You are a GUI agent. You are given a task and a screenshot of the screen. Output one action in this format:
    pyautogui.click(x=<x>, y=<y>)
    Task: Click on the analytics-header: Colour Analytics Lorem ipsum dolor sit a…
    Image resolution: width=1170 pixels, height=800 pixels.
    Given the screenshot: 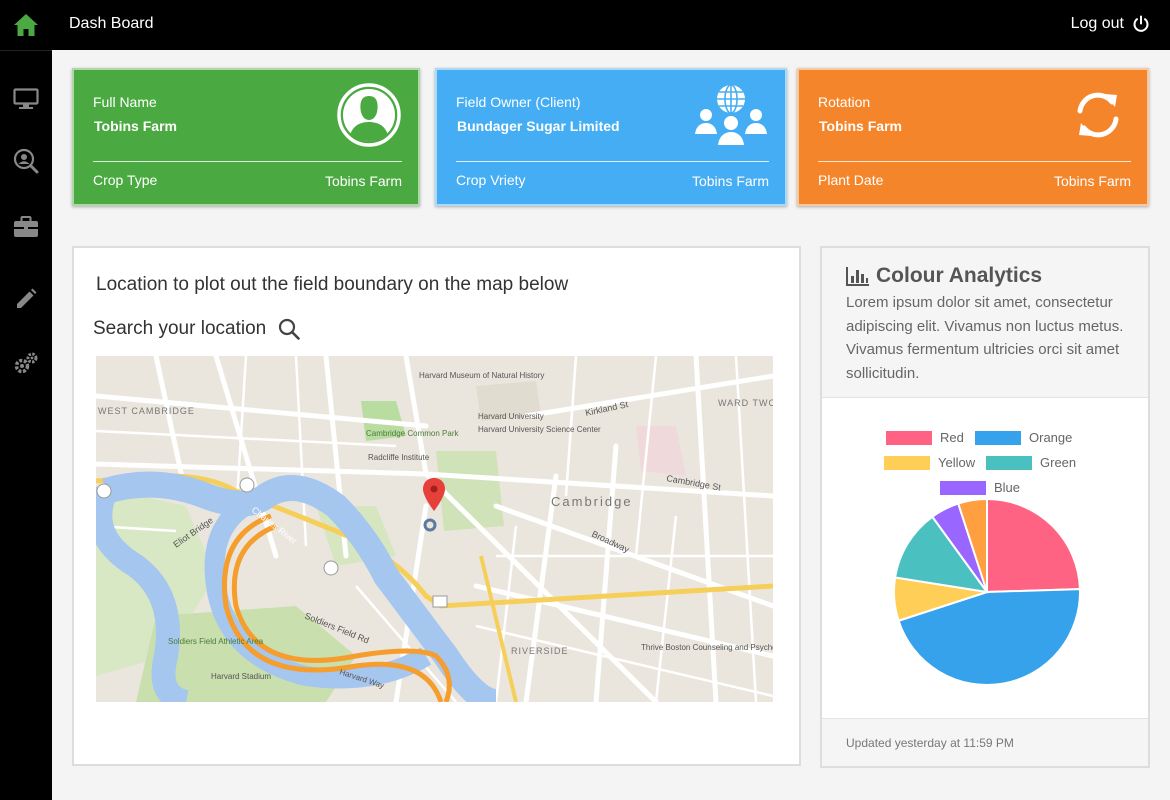 What is the action you would take?
    pyautogui.click(x=985, y=323)
    